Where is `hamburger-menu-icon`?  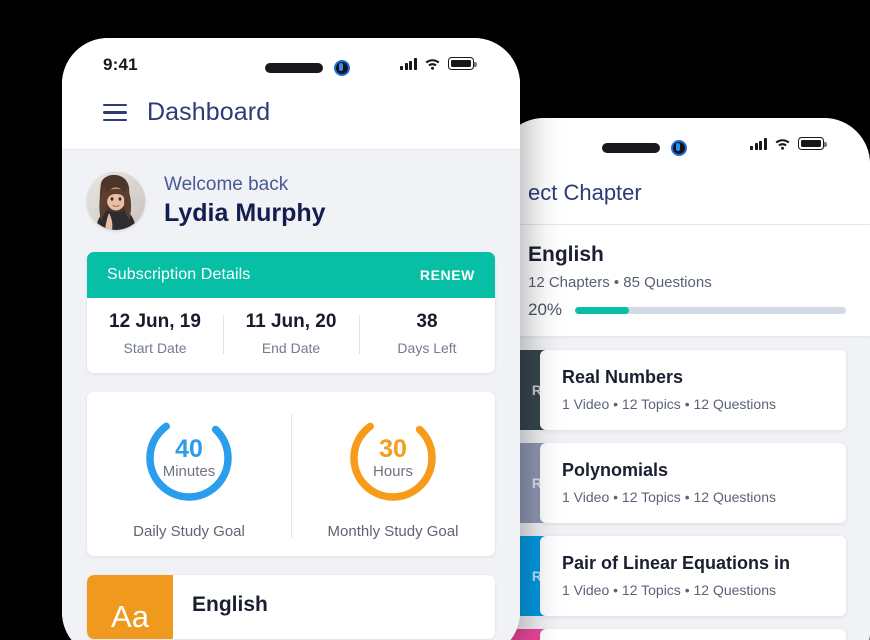
hamburger-menu-icon is located at coordinates (115, 112).